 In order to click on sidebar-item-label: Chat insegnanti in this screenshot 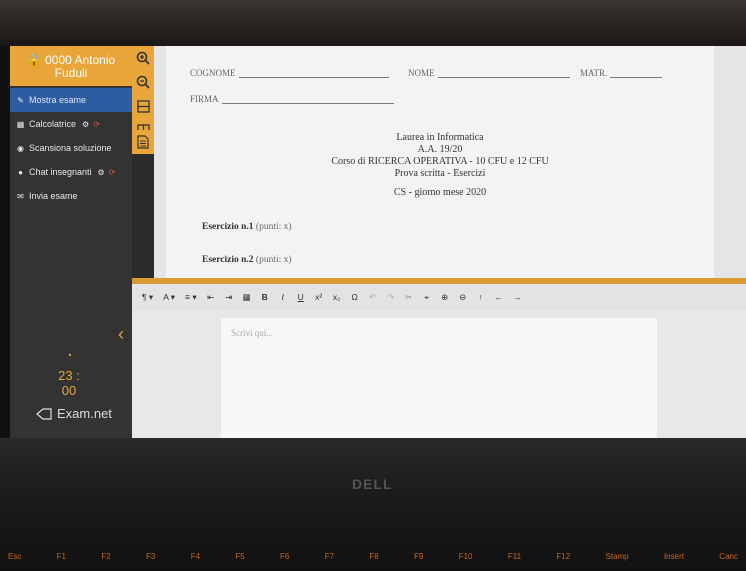, I will do `click(60, 172)`.